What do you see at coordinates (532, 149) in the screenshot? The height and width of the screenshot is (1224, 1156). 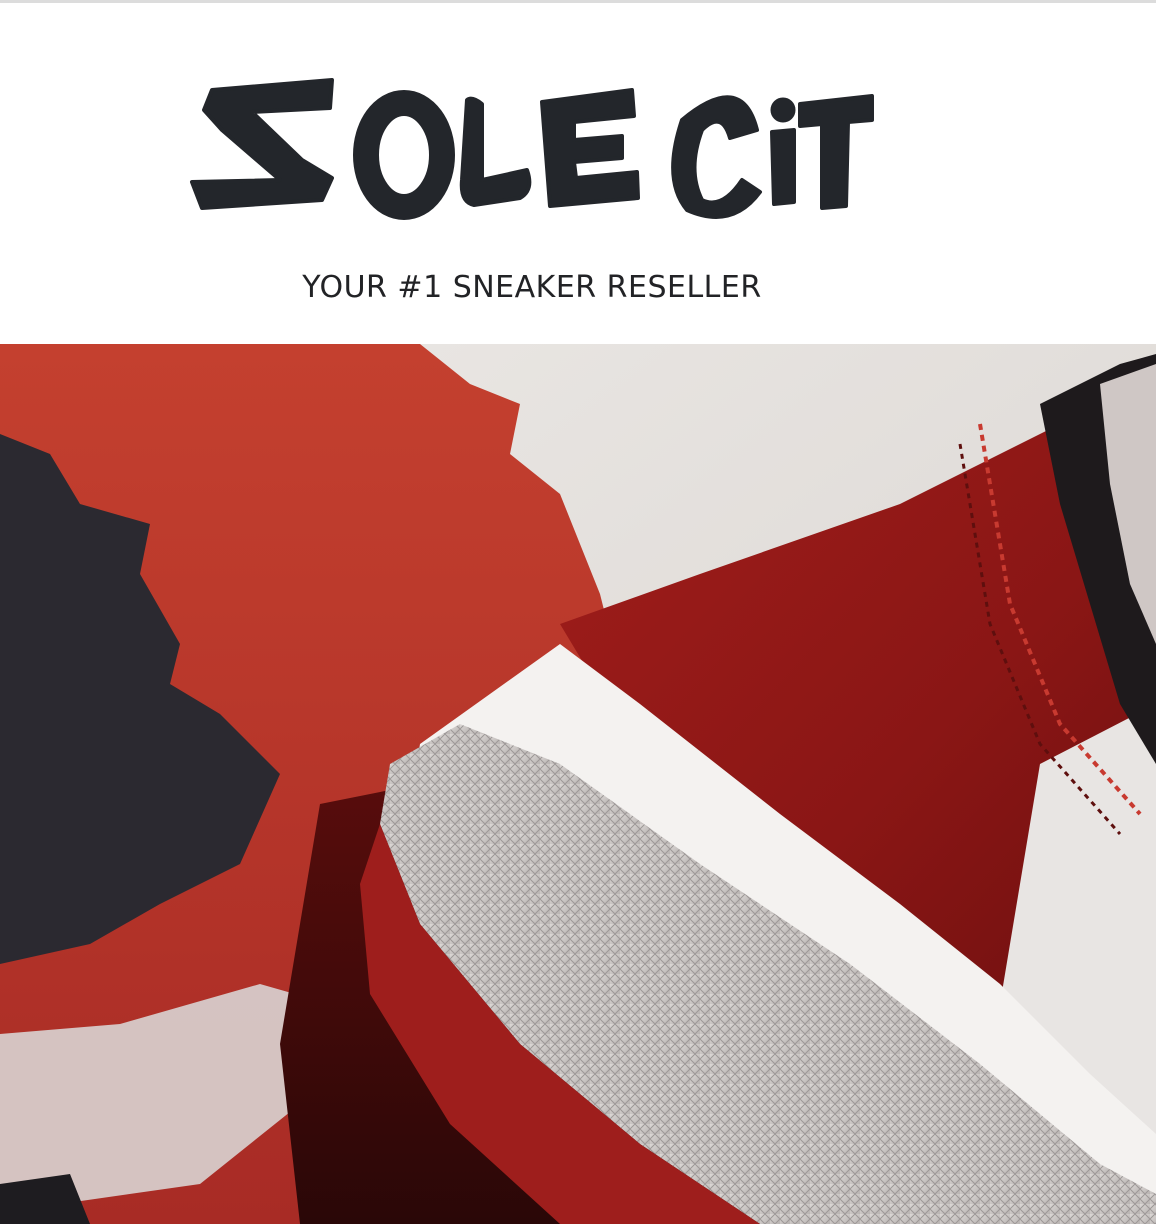 I see `logo-wordmark` at bounding box center [532, 149].